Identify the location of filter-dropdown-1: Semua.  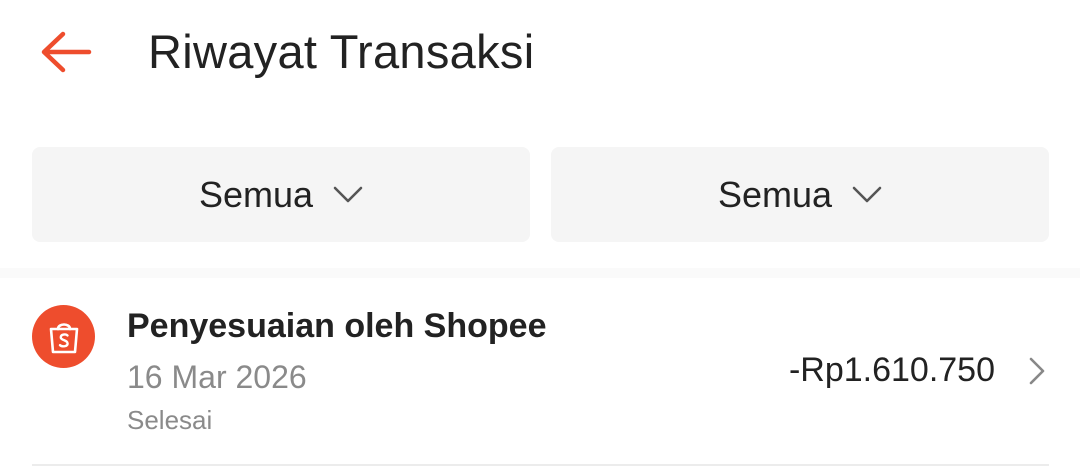
(281, 194).